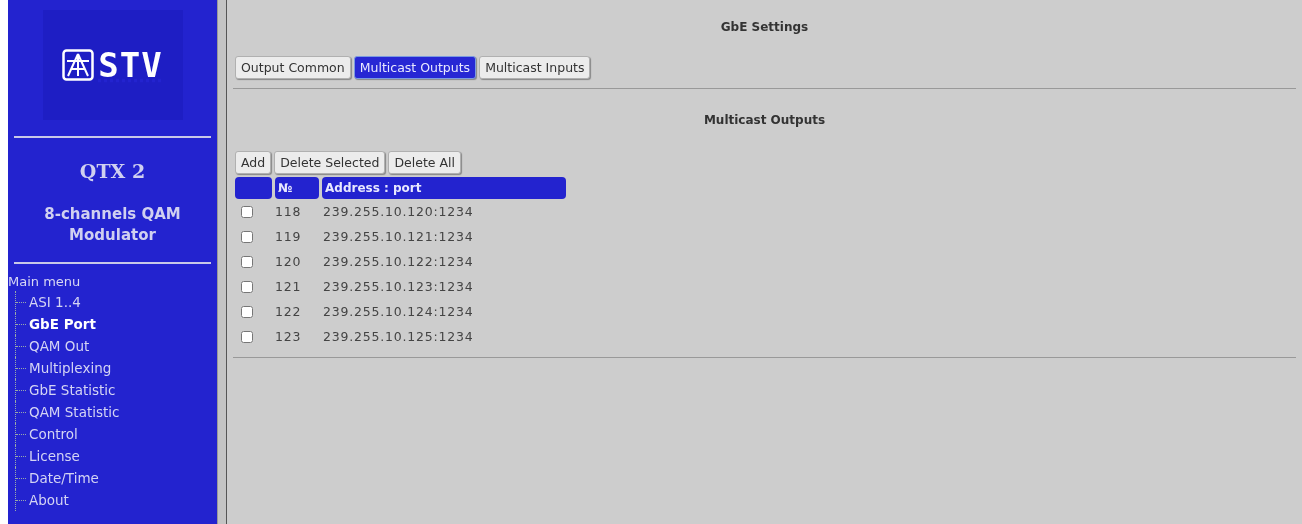  I want to click on logo-text: STV, so click(130, 65).